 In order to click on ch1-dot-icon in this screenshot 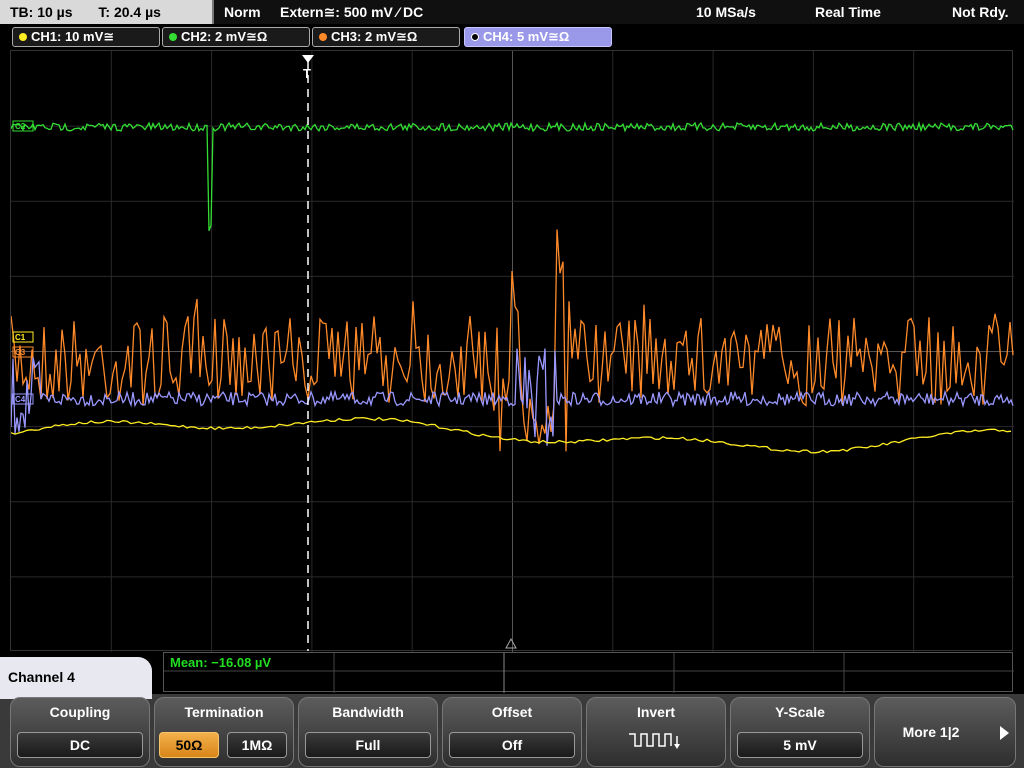, I will do `click(23, 37)`.